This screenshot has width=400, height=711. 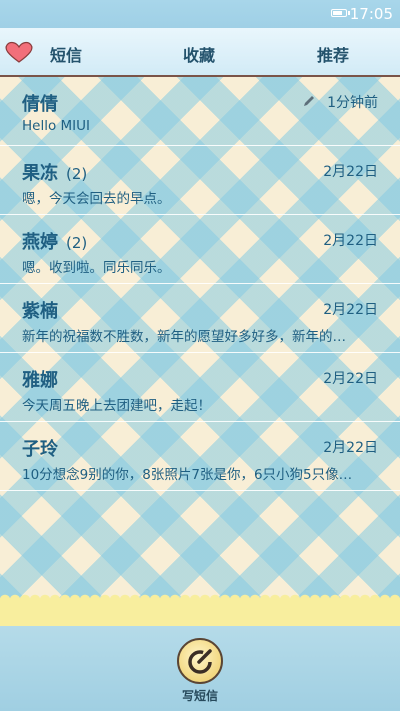 I want to click on conversation-row: 果冻 (2) 2月22日 嗯，今天会回去的早点。, so click(x=200, y=180).